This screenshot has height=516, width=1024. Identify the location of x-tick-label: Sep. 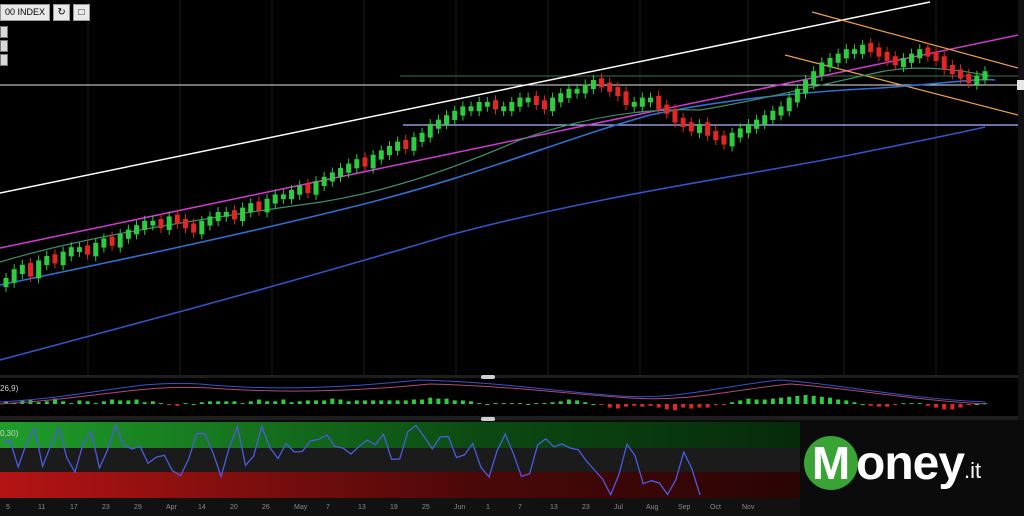
(684, 507).